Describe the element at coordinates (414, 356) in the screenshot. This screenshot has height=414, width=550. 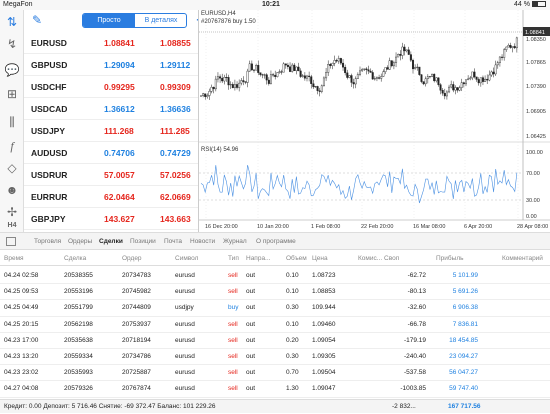
I see `table-cell: -240.40` at that location.